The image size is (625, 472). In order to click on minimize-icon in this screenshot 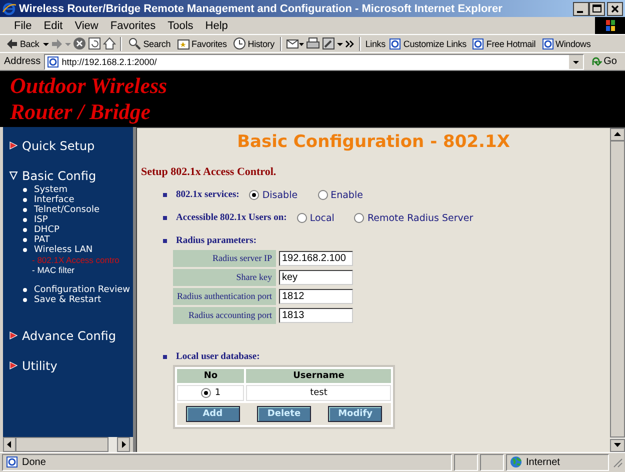, I will do `click(581, 9)`.